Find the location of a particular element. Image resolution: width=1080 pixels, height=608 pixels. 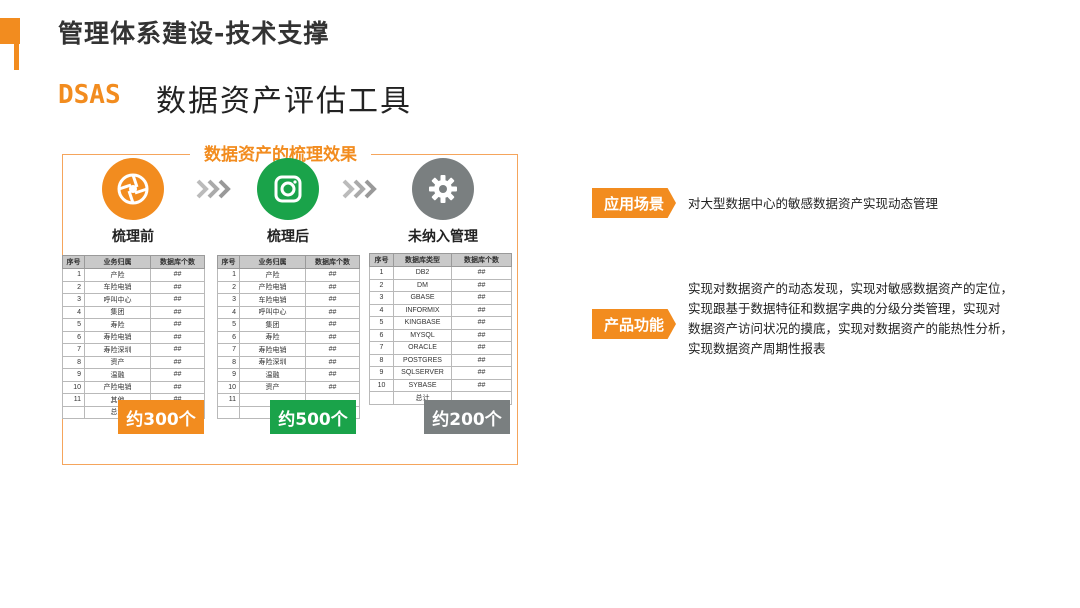

table-cell: KINGBASE is located at coordinates (422, 323).